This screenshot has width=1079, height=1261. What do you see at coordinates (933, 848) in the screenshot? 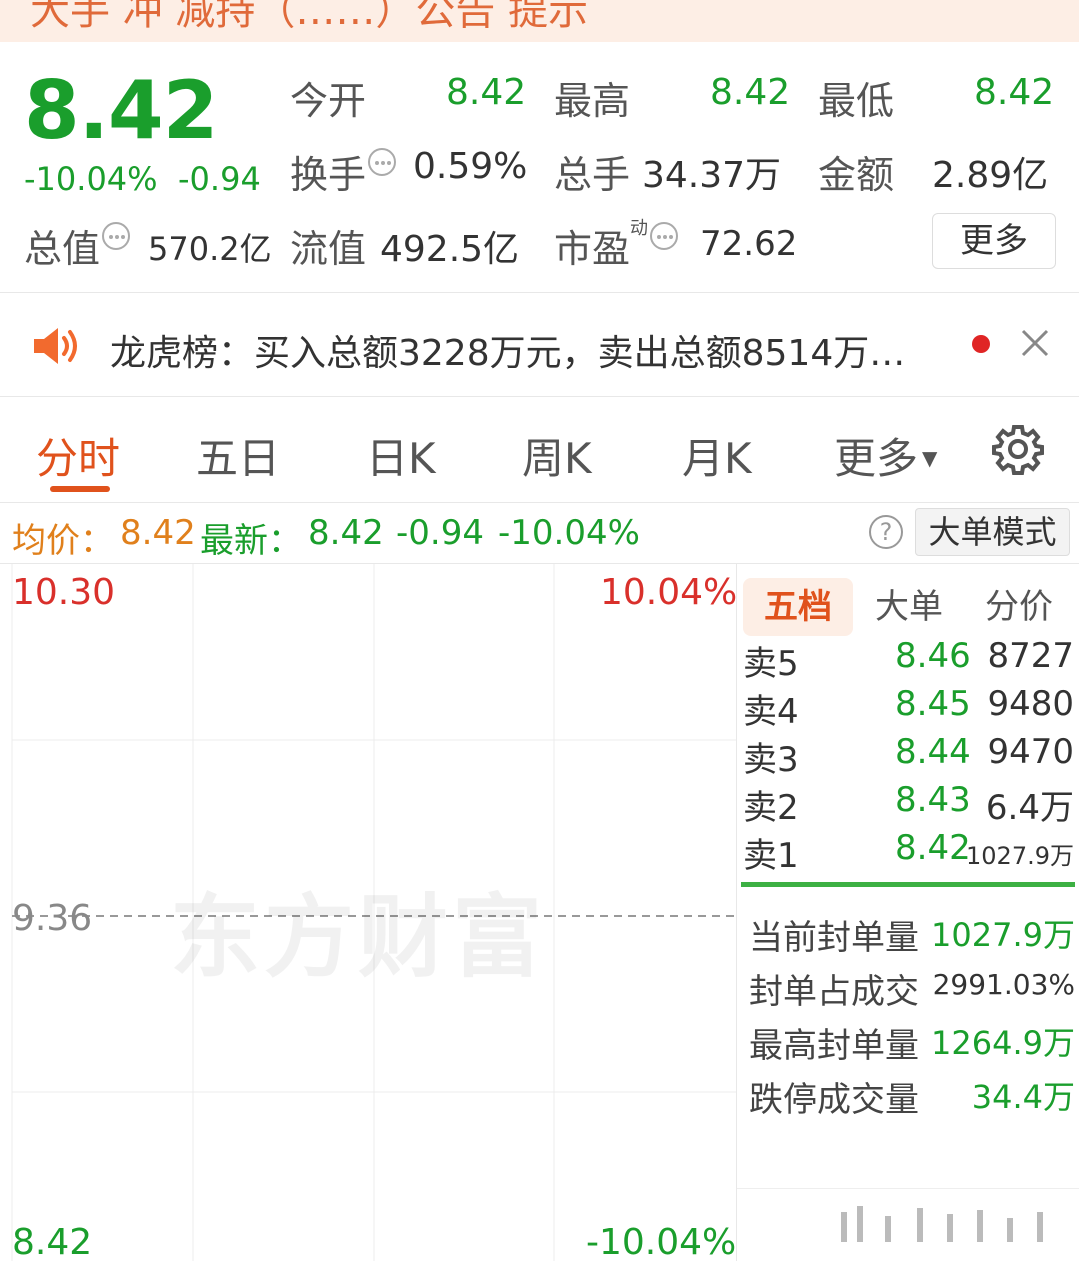
I see `level-price: 8.42` at bounding box center [933, 848].